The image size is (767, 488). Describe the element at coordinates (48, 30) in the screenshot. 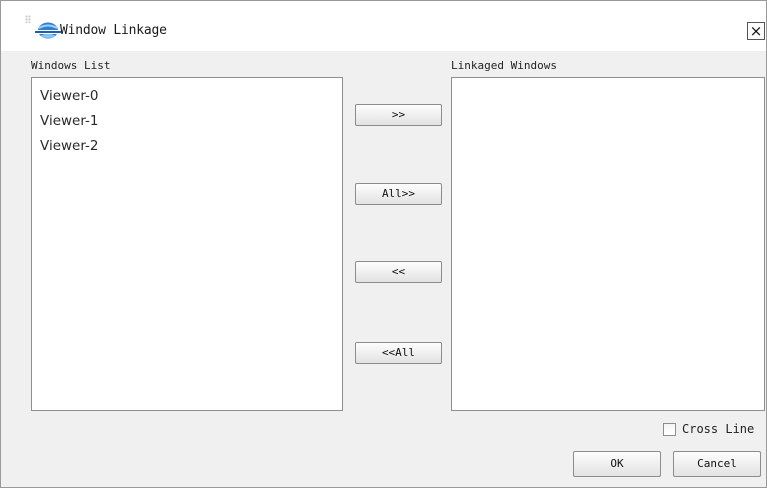

I see `app-logo-icon` at that location.